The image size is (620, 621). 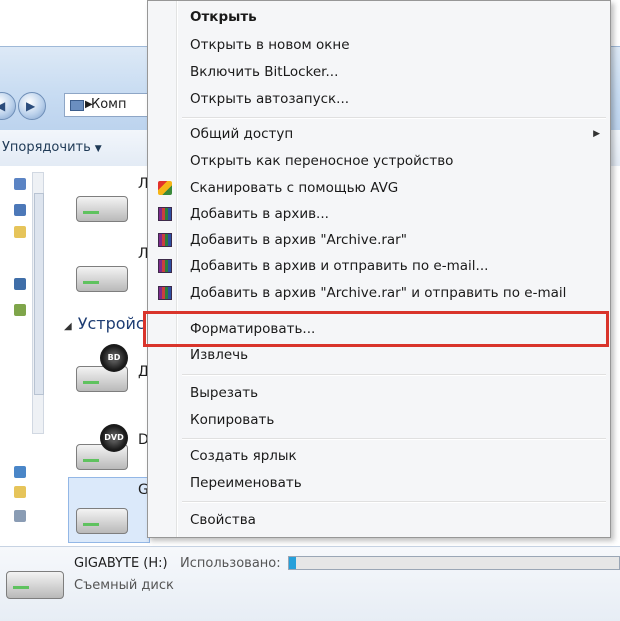 What do you see at coordinates (298, 240) in the screenshot?
I see `menu-item-label: Добавить в архив "Archive.rar"` at bounding box center [298, 240].